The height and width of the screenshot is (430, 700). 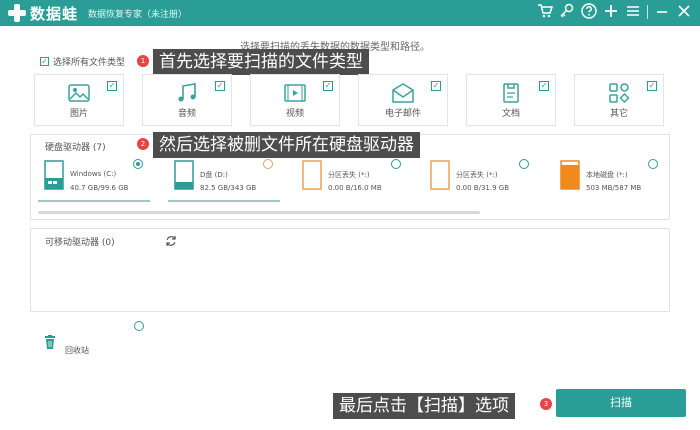 I want to click on image-icon, so click(x=79, y=93).